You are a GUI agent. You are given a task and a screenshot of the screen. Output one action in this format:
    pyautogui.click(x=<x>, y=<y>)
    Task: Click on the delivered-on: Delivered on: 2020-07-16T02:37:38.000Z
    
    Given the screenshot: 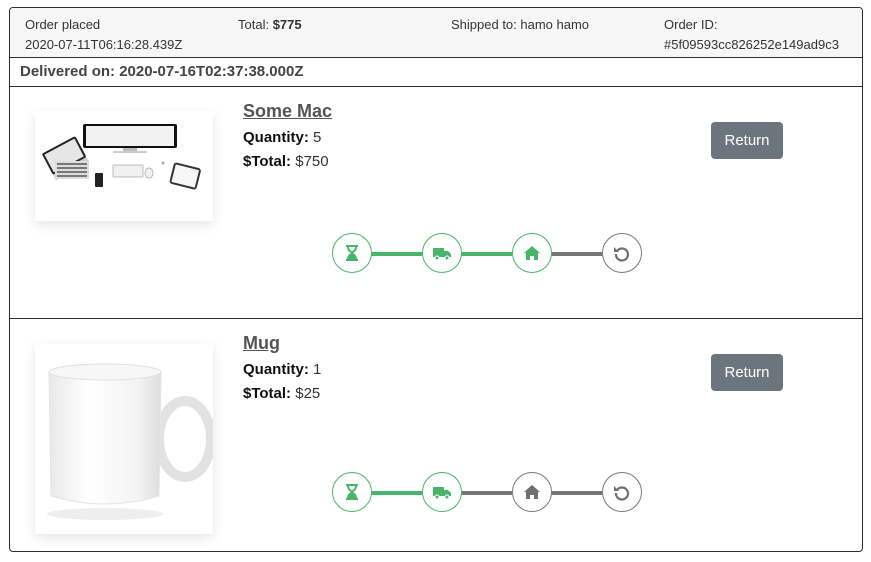 What is the action you would take?
    pyautogui.click(x=436, y=72)
    